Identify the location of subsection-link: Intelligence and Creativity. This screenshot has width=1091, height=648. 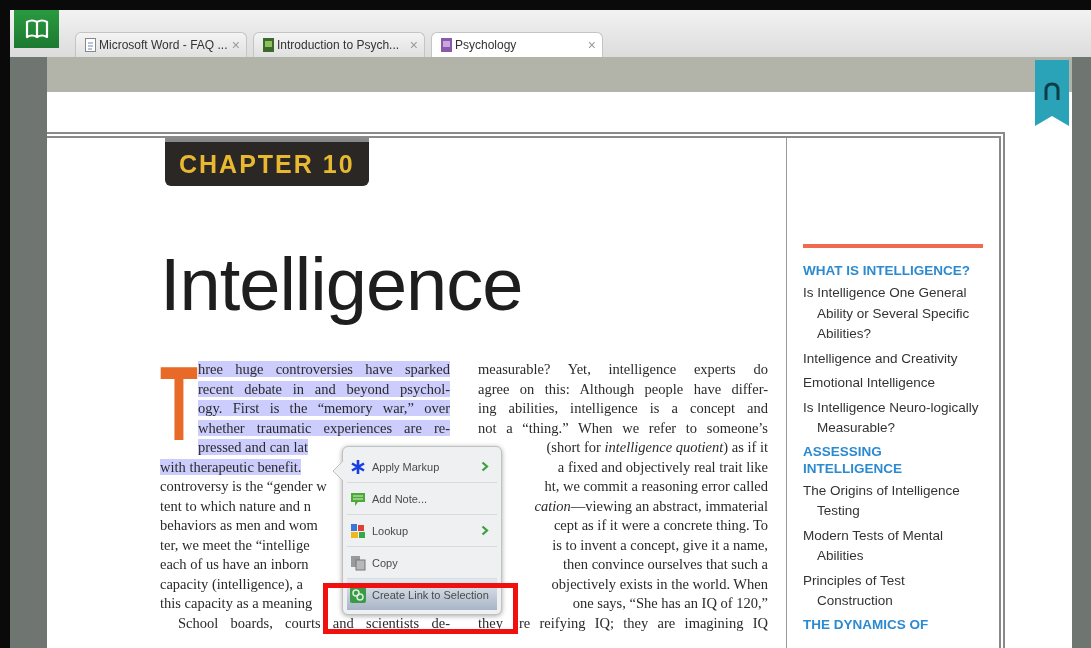
(893, 358).